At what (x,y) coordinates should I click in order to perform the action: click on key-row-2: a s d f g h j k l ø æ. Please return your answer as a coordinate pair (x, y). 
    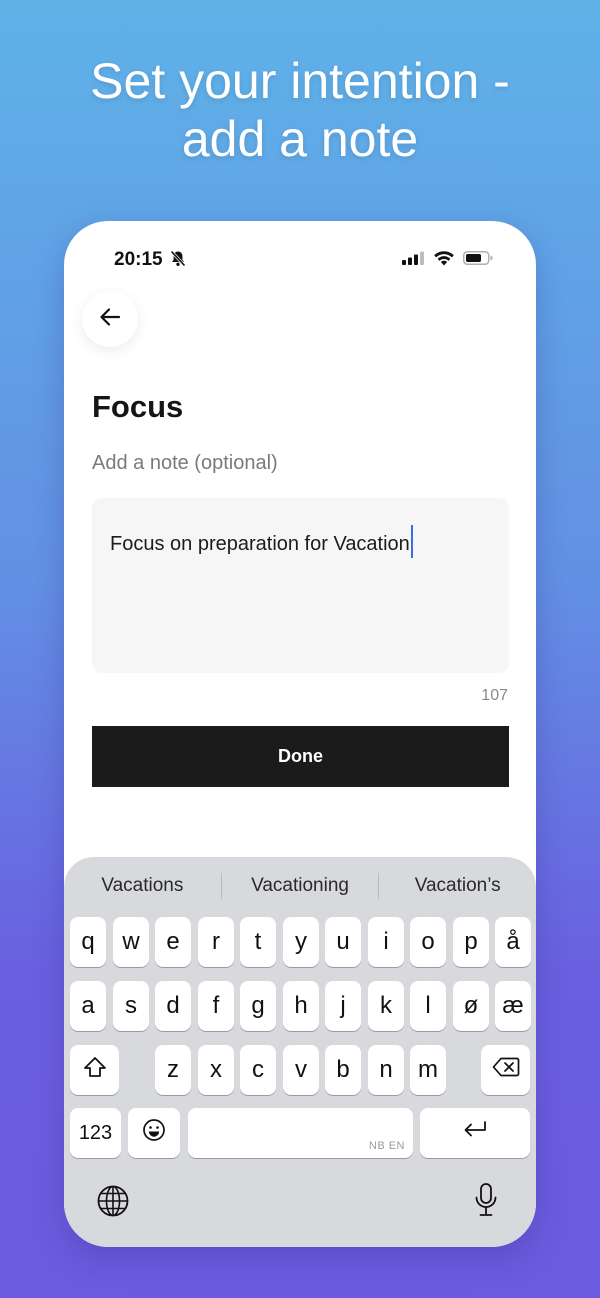
    Looking at the image, I should click on (300, 1006).